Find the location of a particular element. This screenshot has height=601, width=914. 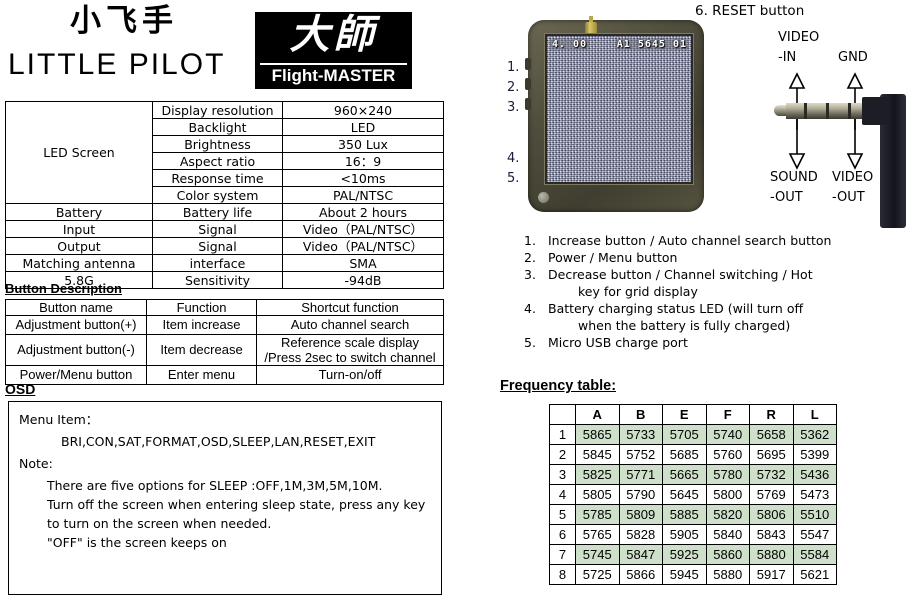

frequency-value-cell: 5865 is located at coordinates (597, 434).